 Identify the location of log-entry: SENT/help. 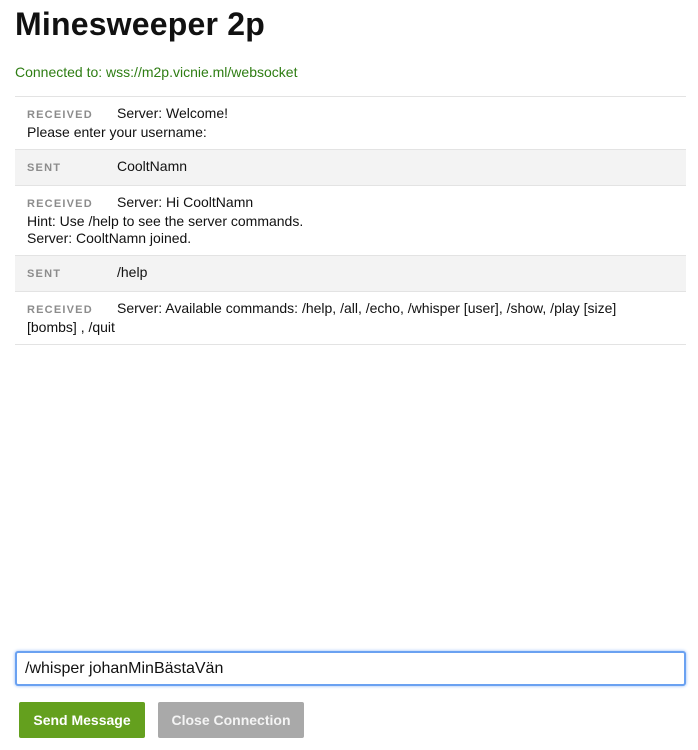
(350, 274).